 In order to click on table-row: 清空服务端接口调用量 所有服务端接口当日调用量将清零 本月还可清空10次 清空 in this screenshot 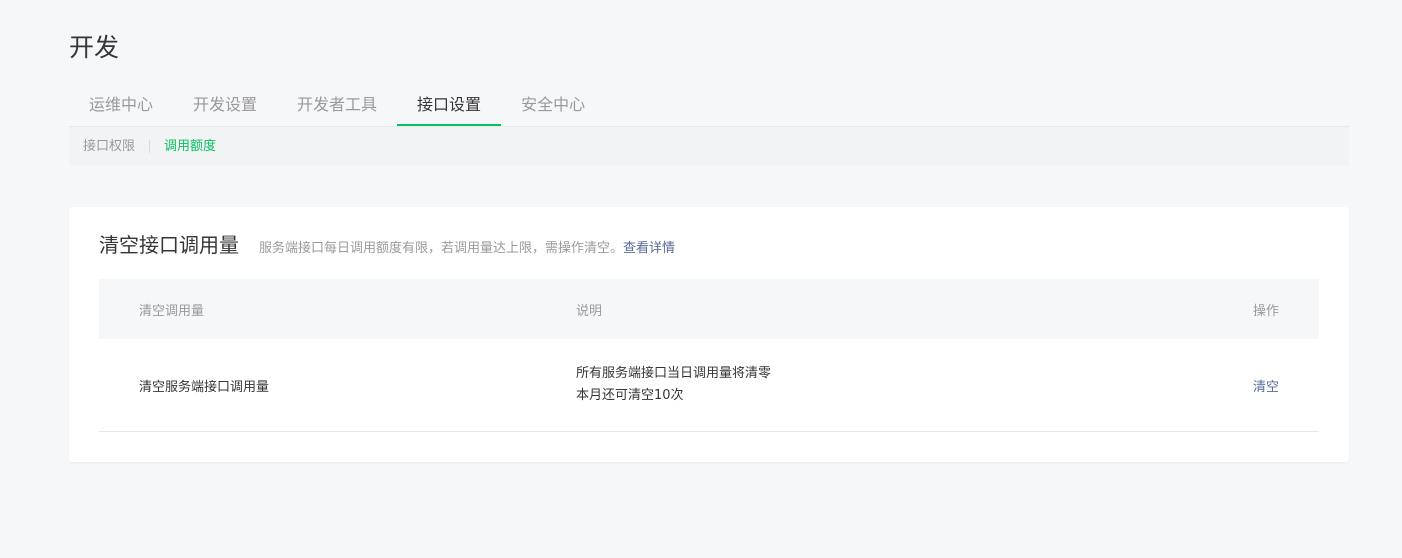, I will do `click(709, 385)`.